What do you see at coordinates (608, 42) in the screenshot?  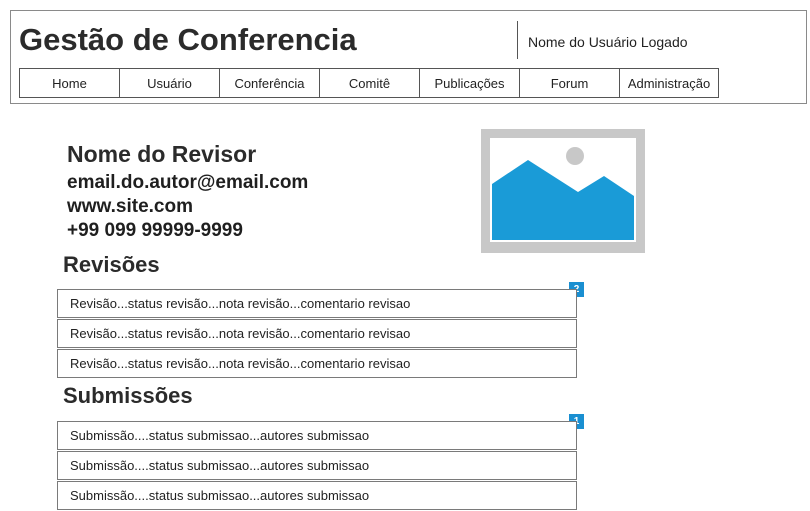 I see `logged-user-name: Nome do Usuário Logado` at bounding box center [608, 42].